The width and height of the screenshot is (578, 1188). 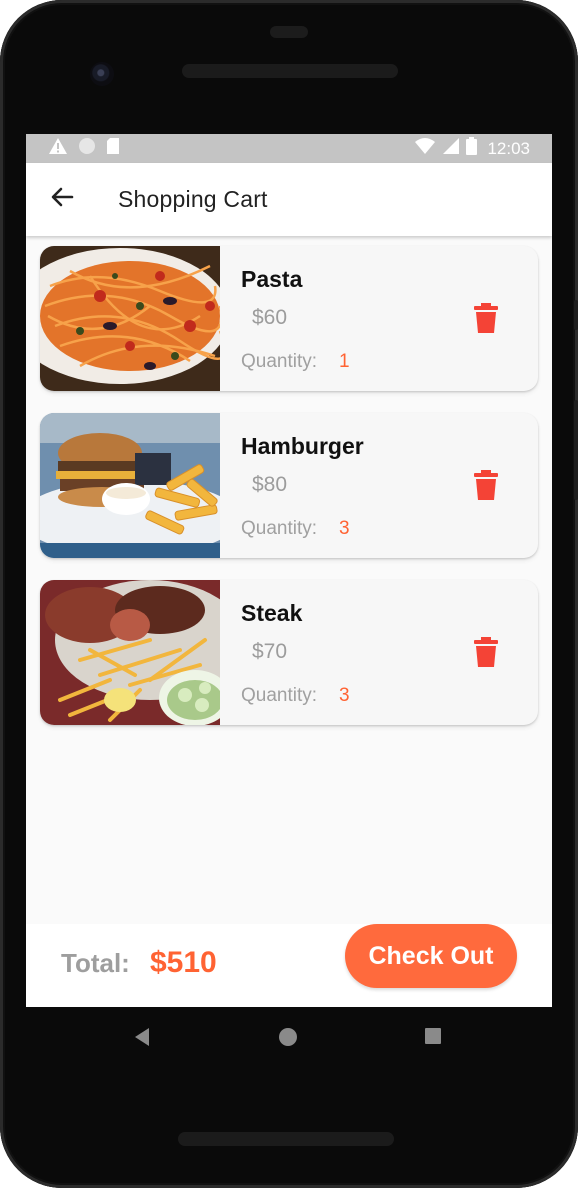 What do you see at coordinates (270, 317) in the screenshot?
I see `item-price: $60` at bounding box center [270, 317].